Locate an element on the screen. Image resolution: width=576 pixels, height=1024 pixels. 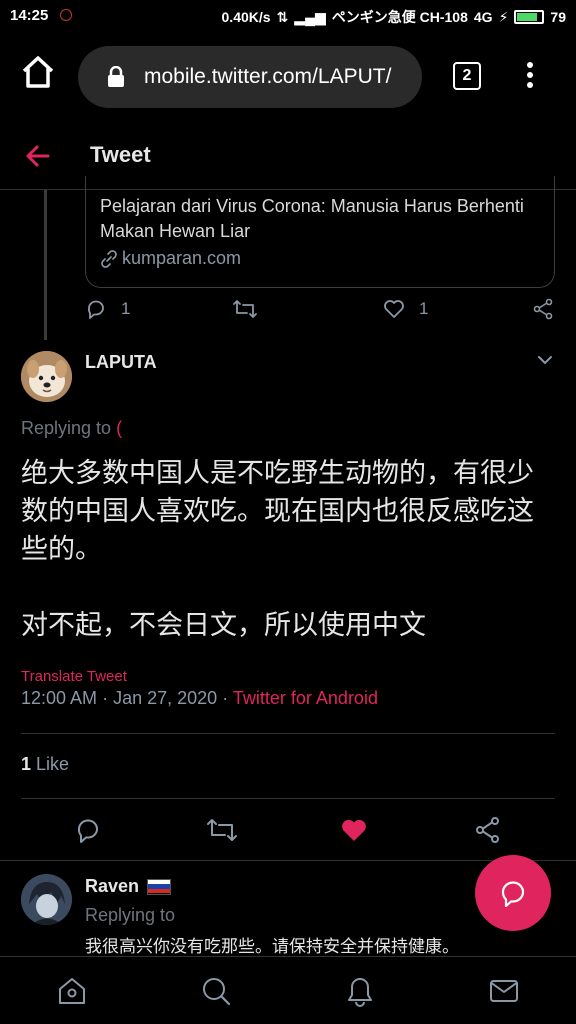
network-speed: 0.40K/s is located at coordinates (246, 17).